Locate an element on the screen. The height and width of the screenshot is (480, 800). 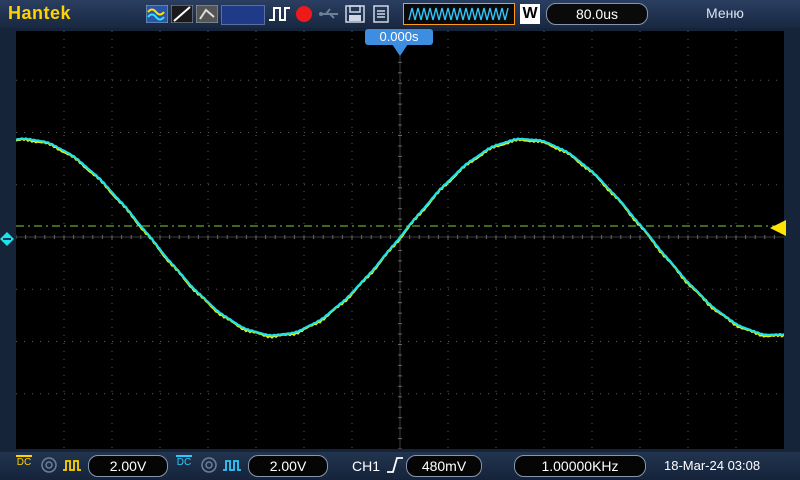
ch2-coupling-dc-icon: DC is located at coordinates (184, 462).